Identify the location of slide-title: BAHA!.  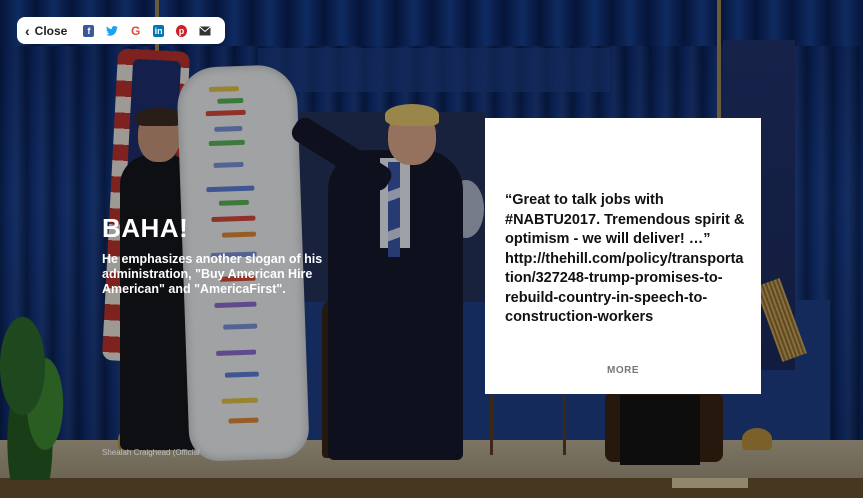
(145, 228).